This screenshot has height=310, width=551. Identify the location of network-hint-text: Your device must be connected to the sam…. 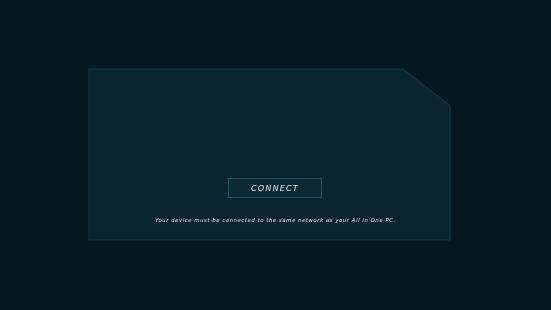
(275, 221).